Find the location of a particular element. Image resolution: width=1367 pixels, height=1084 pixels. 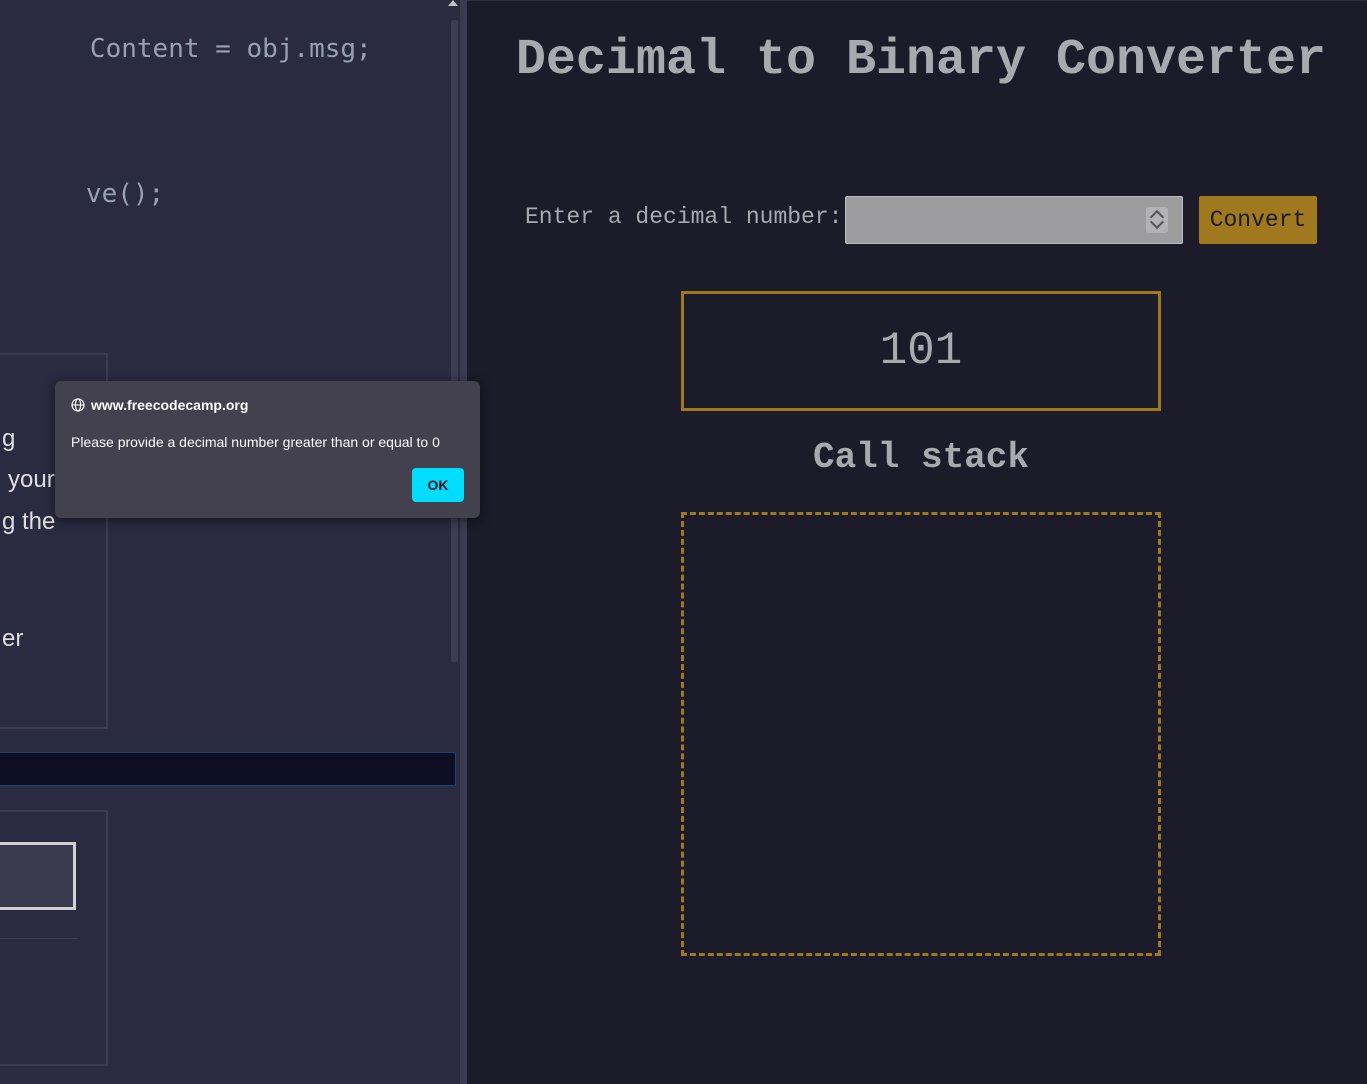

code-line-text: ve(); is located at coordinates (125, 194).